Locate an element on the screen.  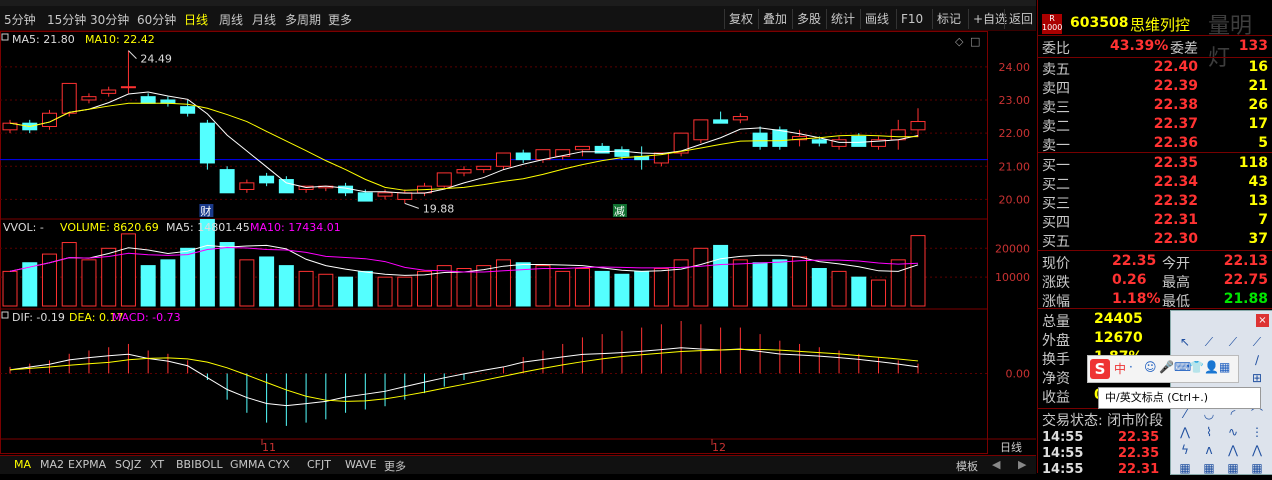
vol-ma5-legend: MA5: 14801.45 is located at coordinates (208, 227).